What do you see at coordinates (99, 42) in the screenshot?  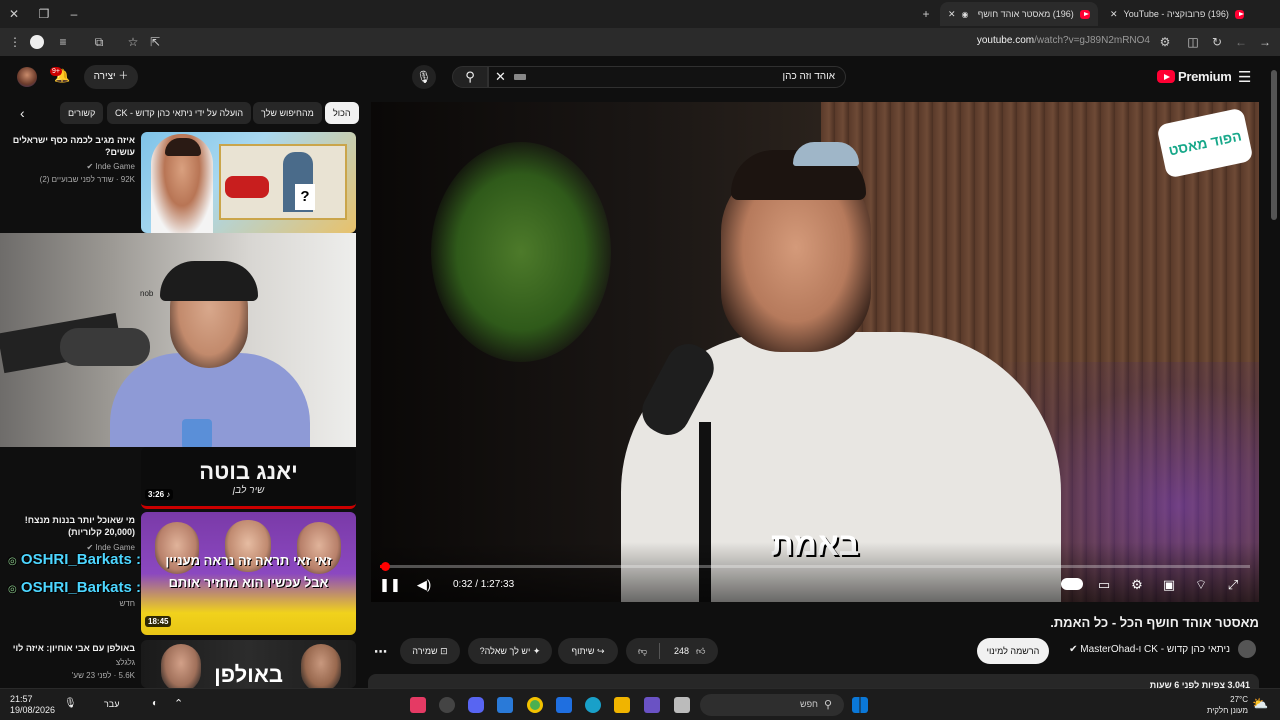 I see `extensions-icon: ⧉` at bounding box center [99, 42].